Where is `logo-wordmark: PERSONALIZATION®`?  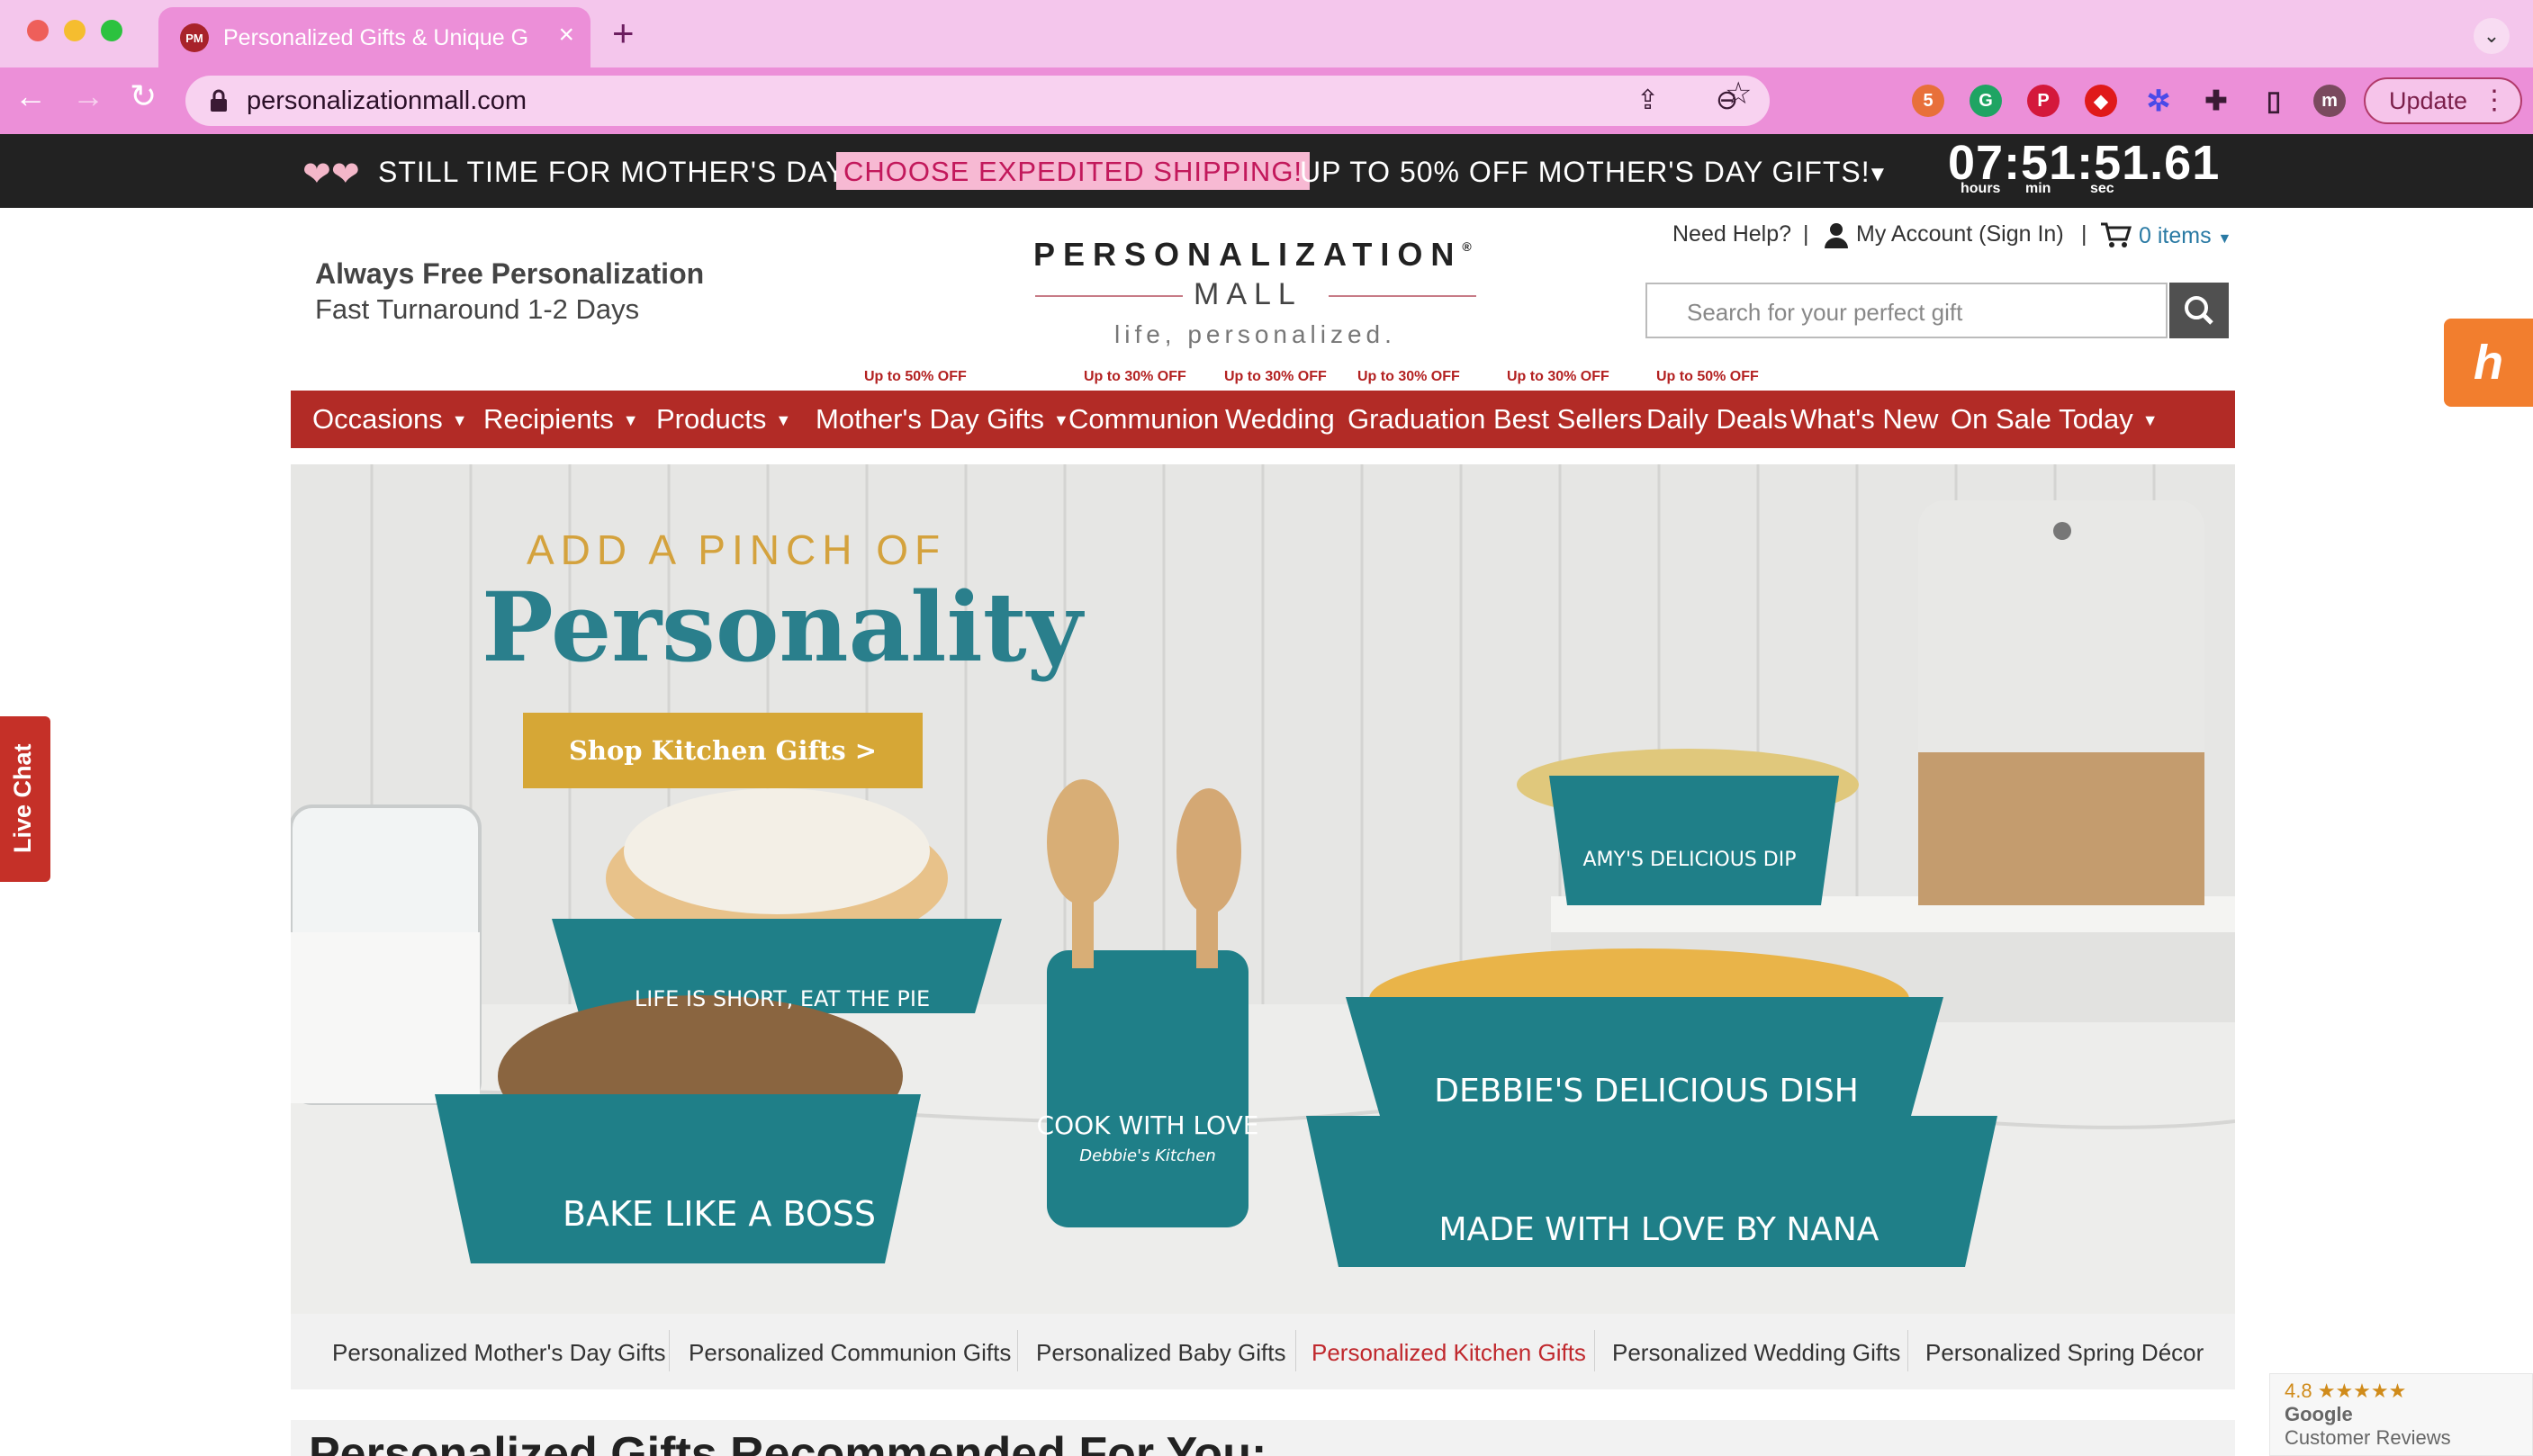
logo-wordmark: PERSONALIZATION® is located at coordinates (1252, 255).